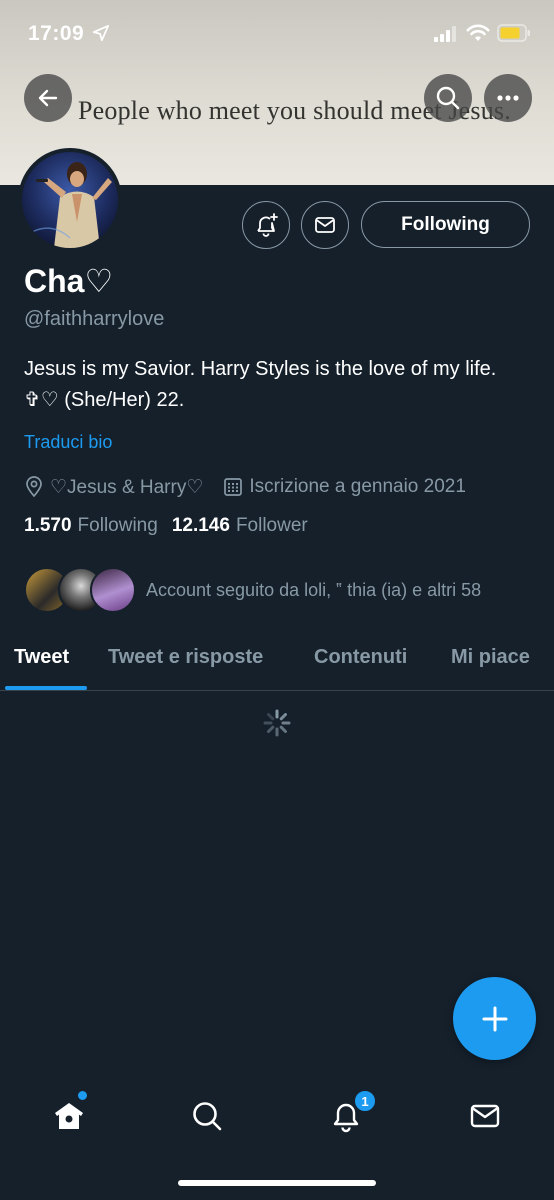 This screenshot has width=554, height=1200. I want to click on status-time: 17:09, so click(56, 33).